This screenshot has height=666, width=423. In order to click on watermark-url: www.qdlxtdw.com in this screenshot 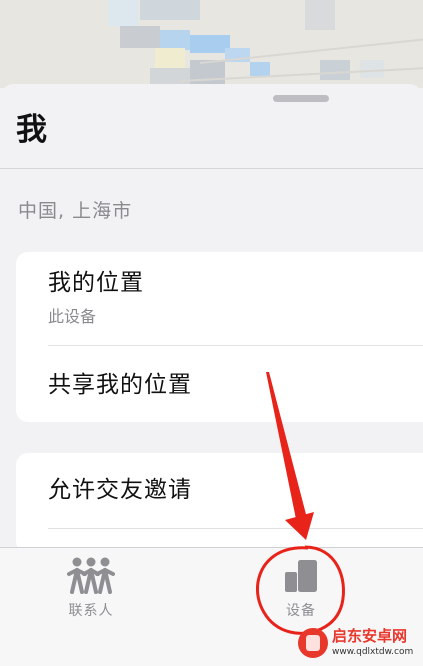, I will do `click(373, 652)`.